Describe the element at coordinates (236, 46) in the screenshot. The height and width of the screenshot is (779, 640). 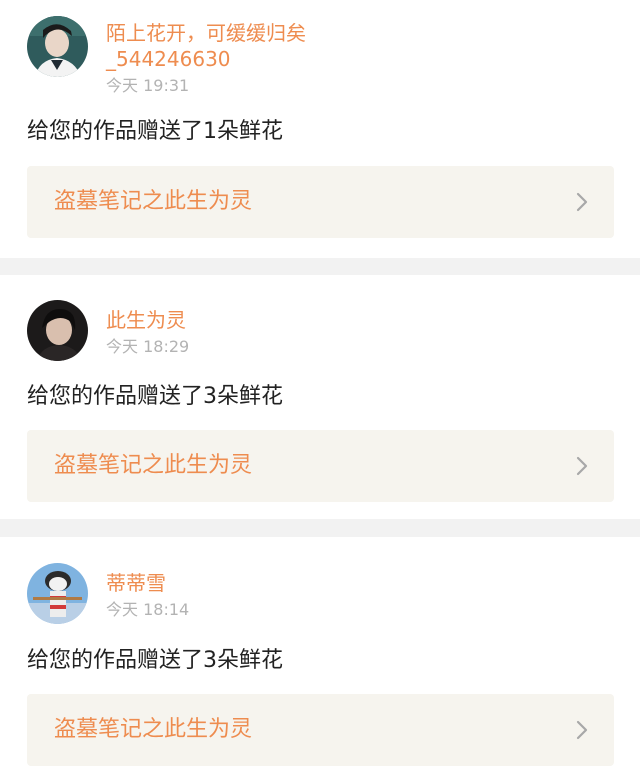
I see `username: 陌上花开，可缓缓归矣 _544246630` at that location.